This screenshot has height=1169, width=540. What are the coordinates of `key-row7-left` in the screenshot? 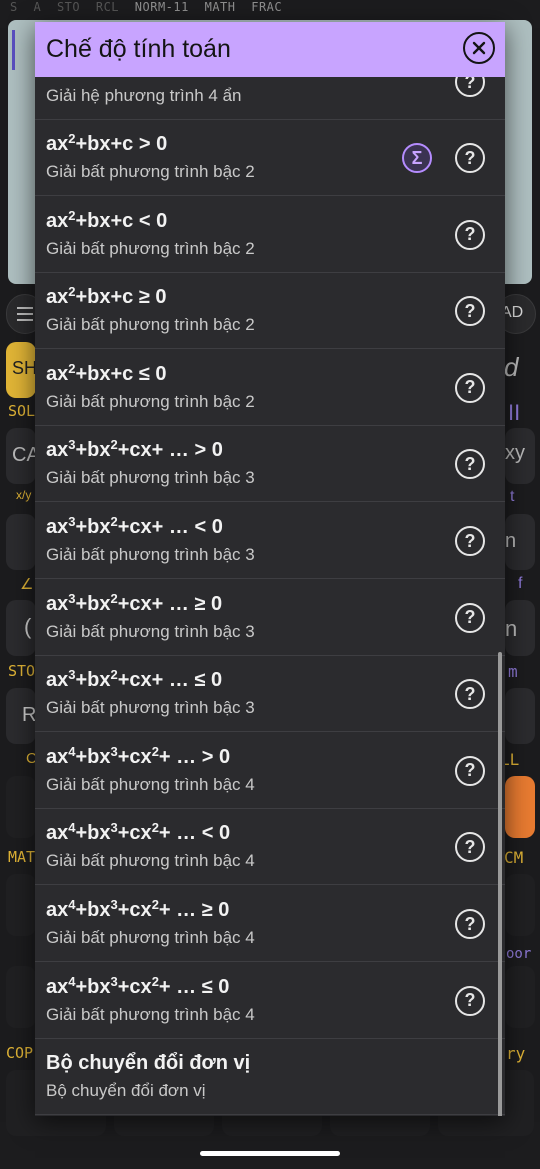 It's located at (21, 905).